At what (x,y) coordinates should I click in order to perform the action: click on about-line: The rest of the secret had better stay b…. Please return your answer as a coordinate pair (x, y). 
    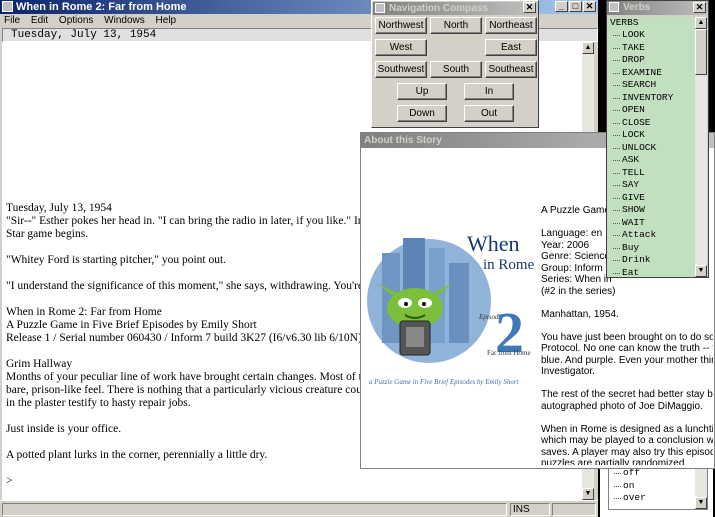
    Looking at the image, I should click on (627, 394).